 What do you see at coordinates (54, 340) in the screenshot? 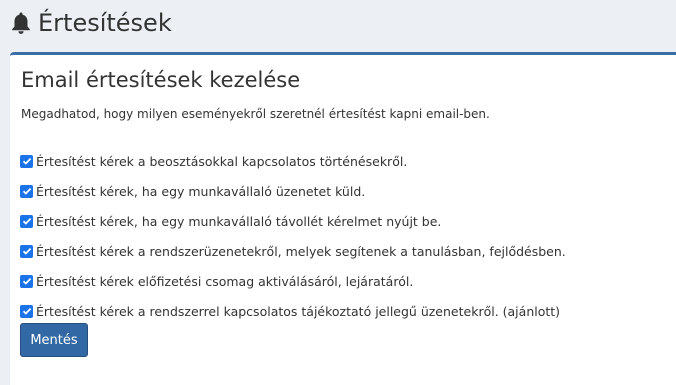
I see `save-button: Mentés` at bounding box center [54, 340].